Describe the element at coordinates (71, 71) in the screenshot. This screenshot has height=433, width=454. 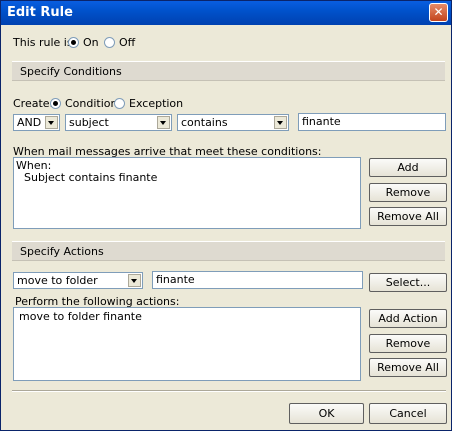
I see `conditions-section-title: Specify Conditions` at that location.